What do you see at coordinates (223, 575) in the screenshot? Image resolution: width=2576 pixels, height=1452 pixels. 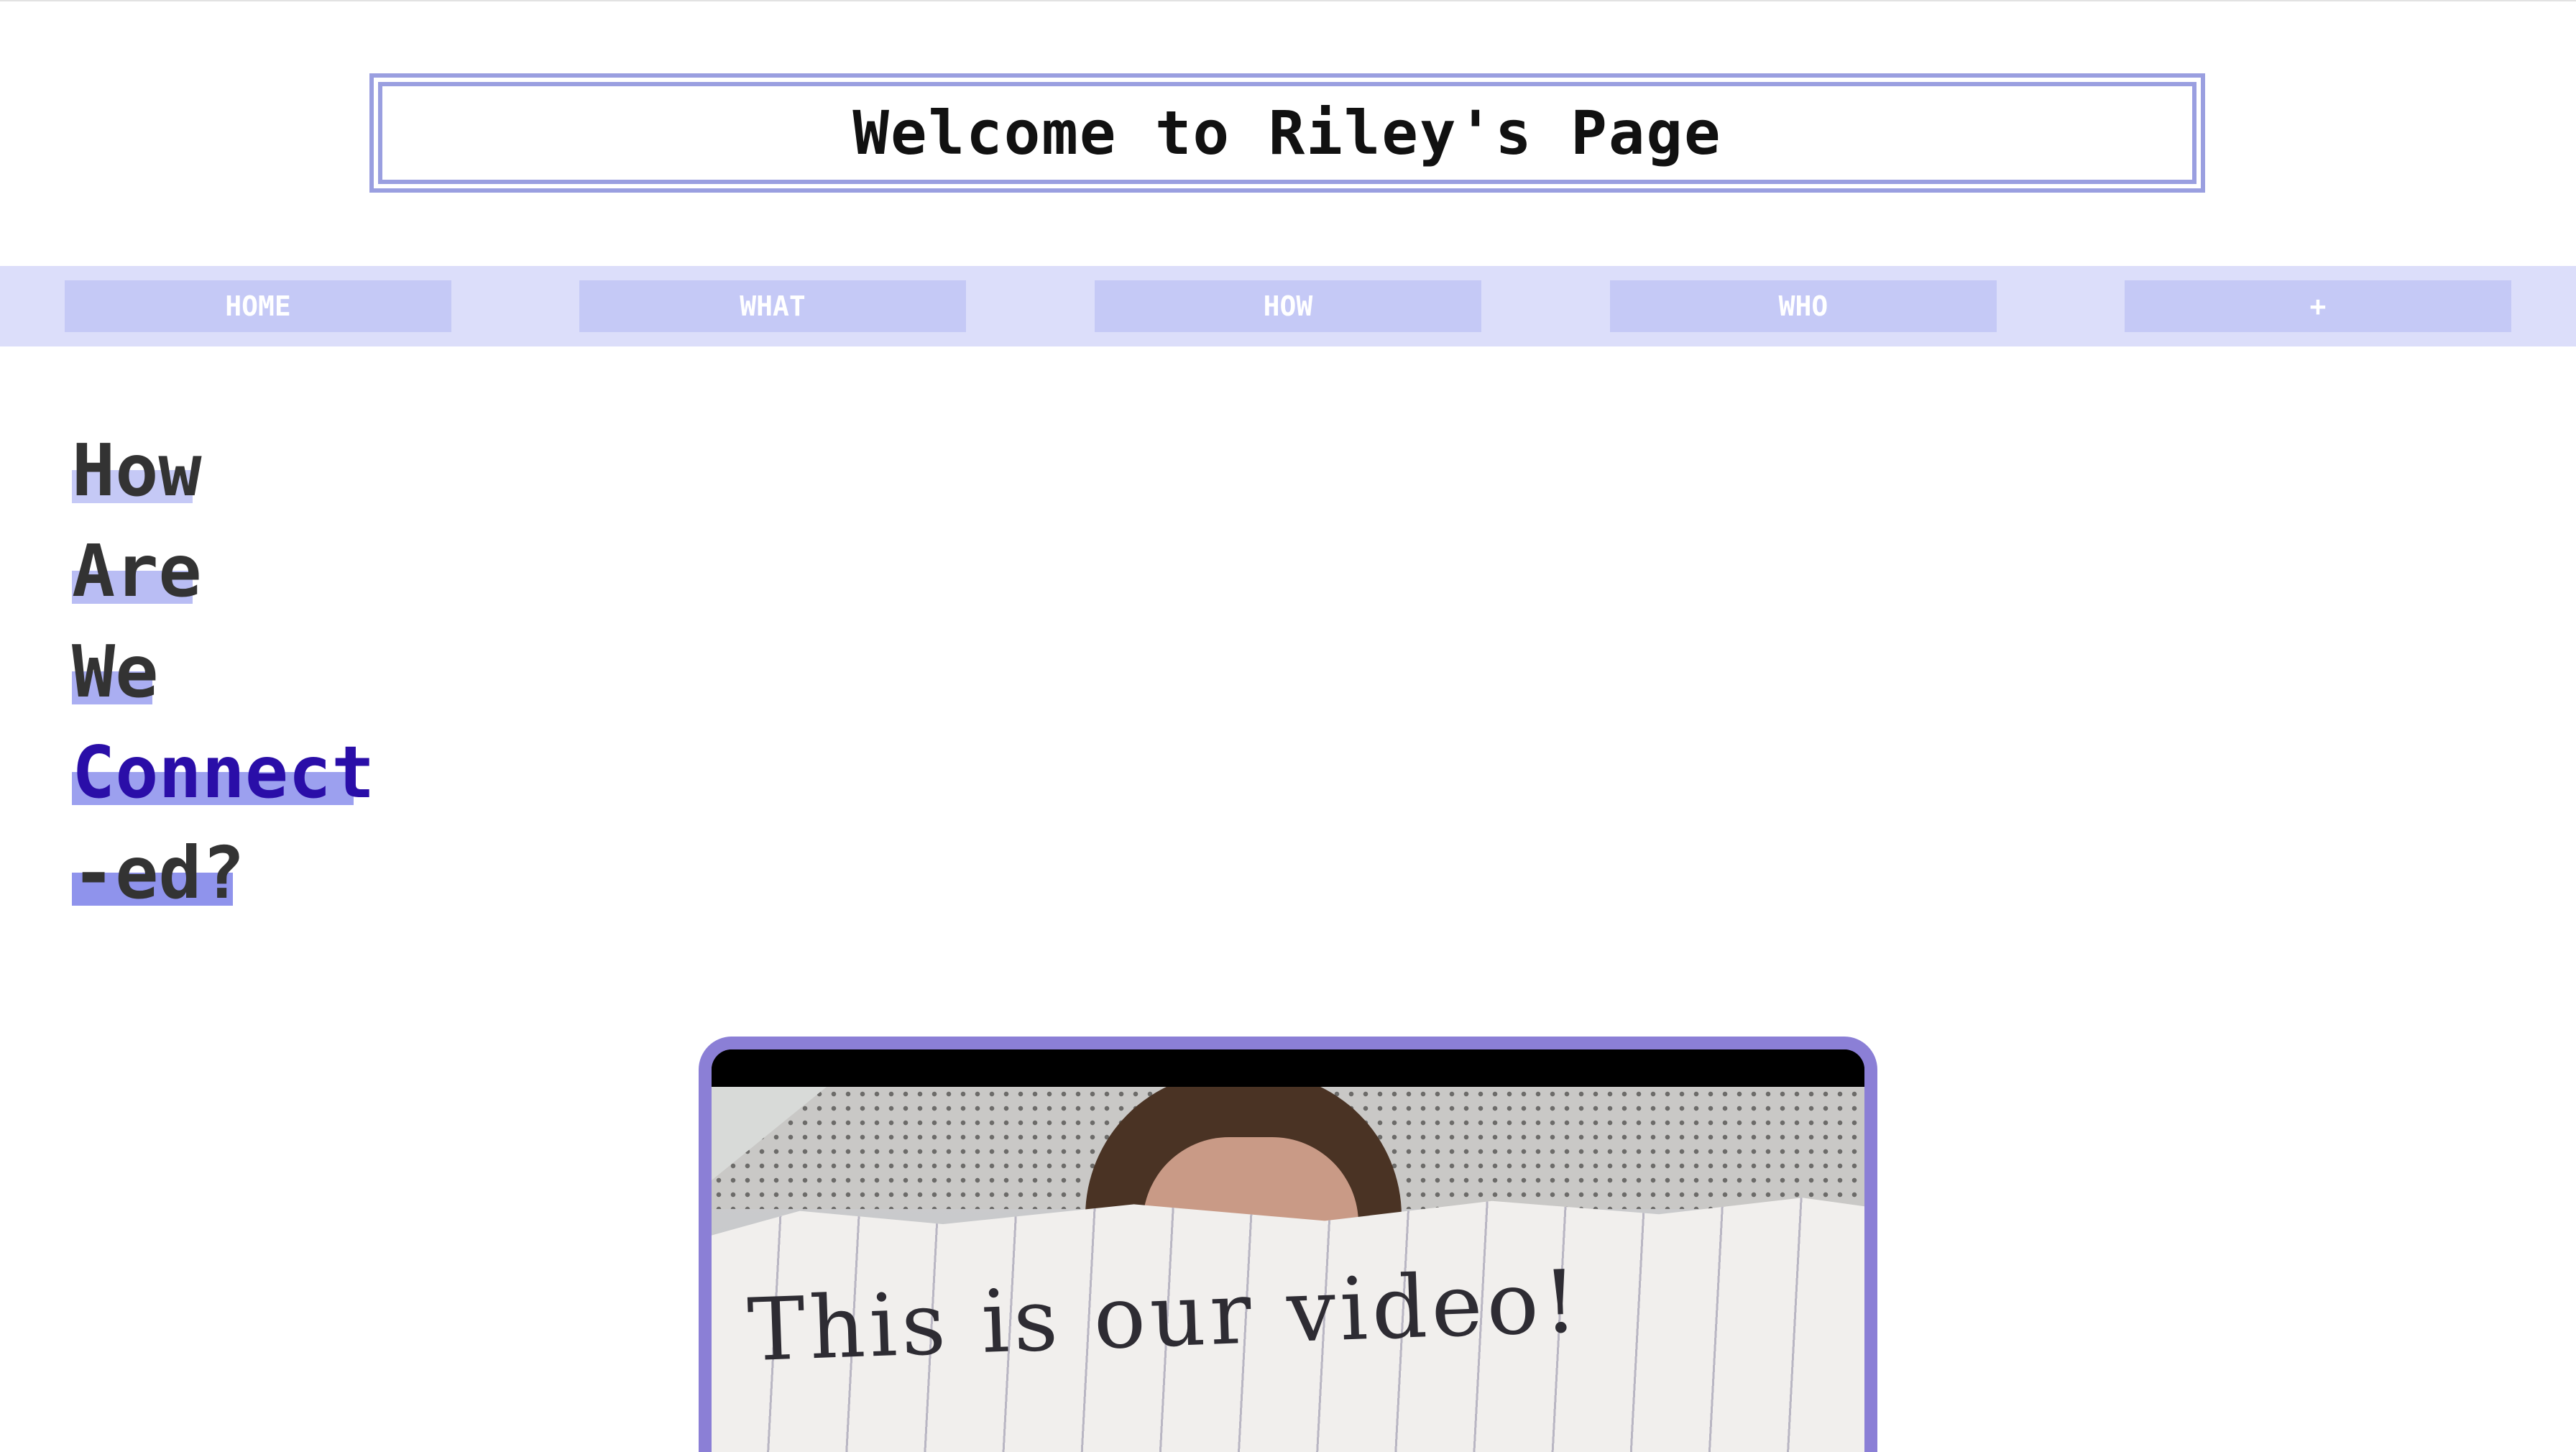 I see `heading-word-are: Are` at bounding box center [223, 575].